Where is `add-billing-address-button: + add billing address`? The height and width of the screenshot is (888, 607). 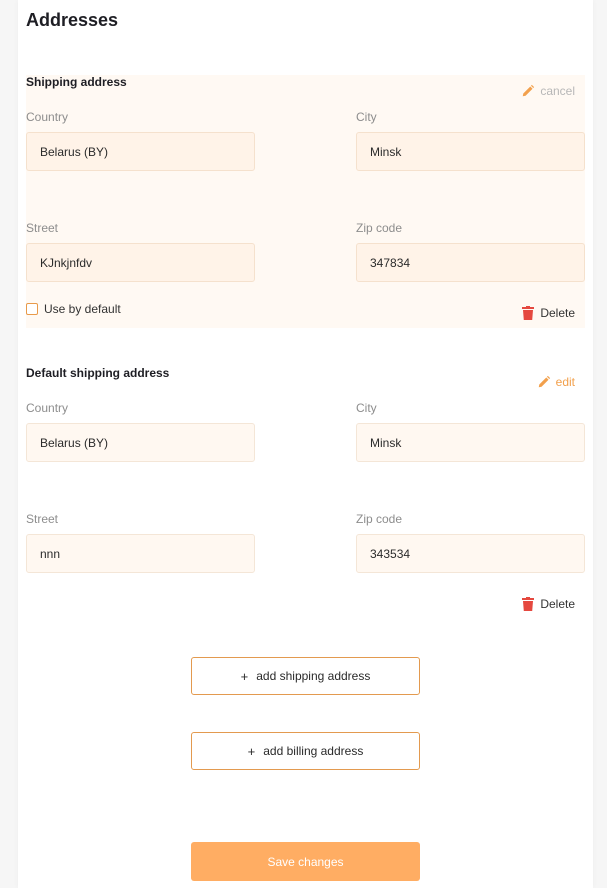 add-billing-address-button: + add billing address is located at coordinates (305, 751).